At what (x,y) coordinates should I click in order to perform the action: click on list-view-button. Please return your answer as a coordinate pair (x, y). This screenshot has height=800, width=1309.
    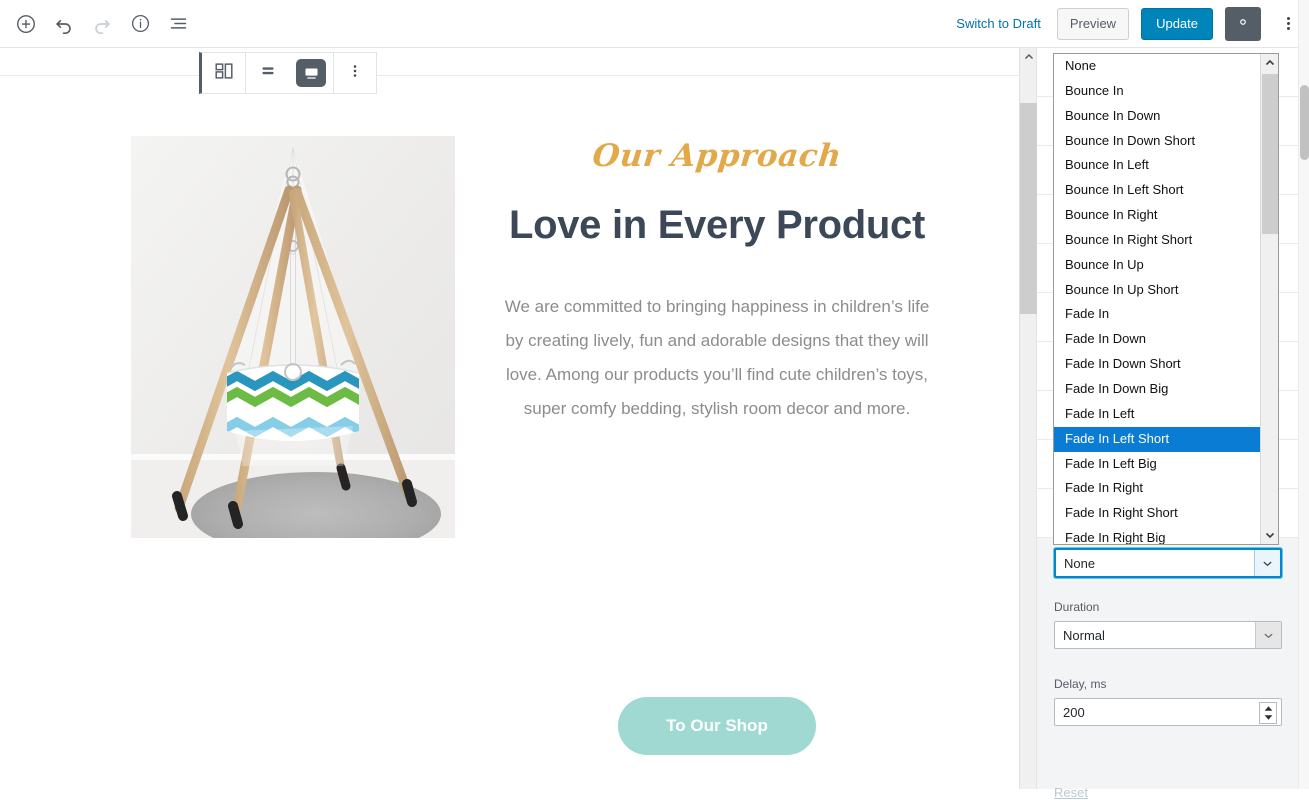
    Looking at the image, I should click on (178, 24).